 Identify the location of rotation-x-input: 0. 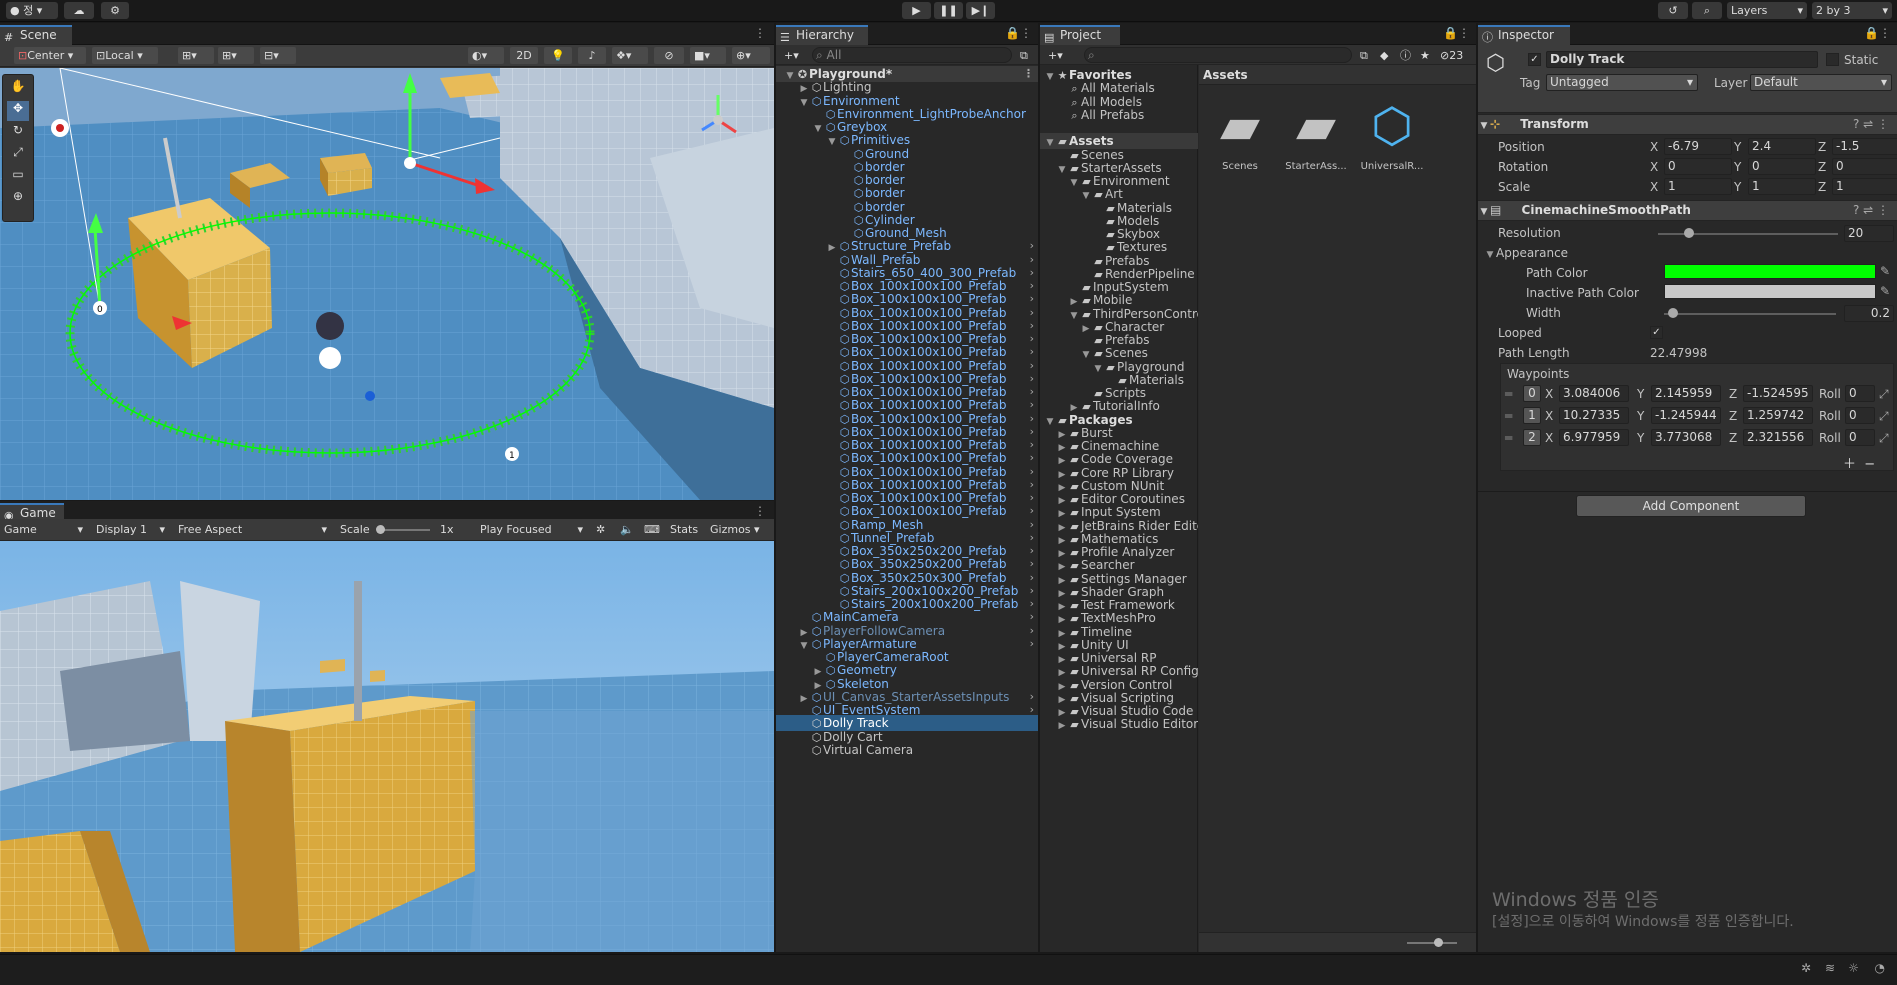
(1698, 166).